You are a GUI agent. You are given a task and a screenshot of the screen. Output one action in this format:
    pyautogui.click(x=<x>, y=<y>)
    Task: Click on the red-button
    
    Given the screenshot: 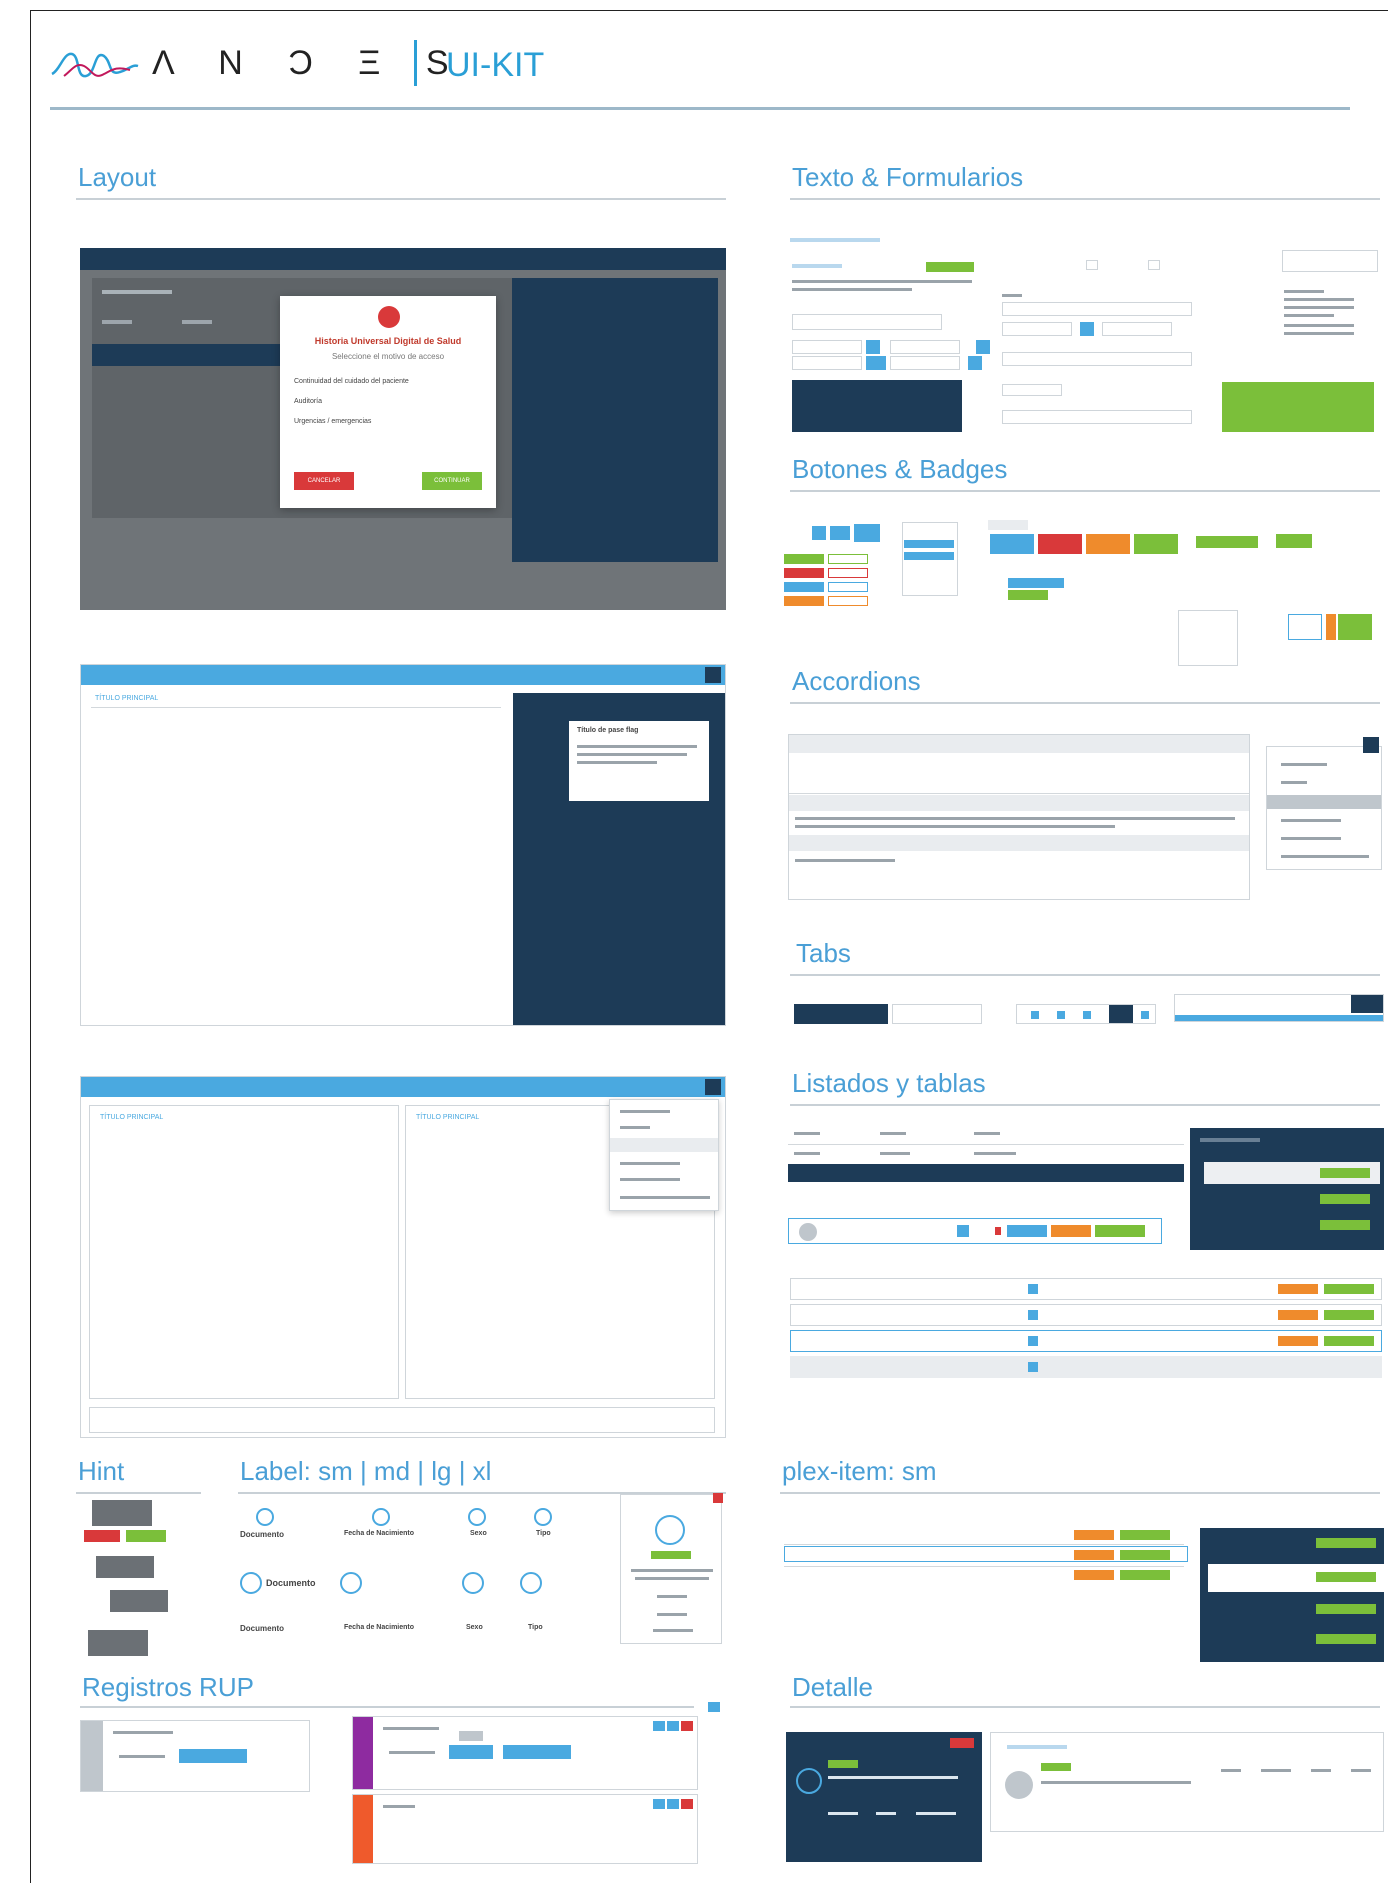 What is the action you would take?
    pyautogui.click(x=1060, y=544)
    